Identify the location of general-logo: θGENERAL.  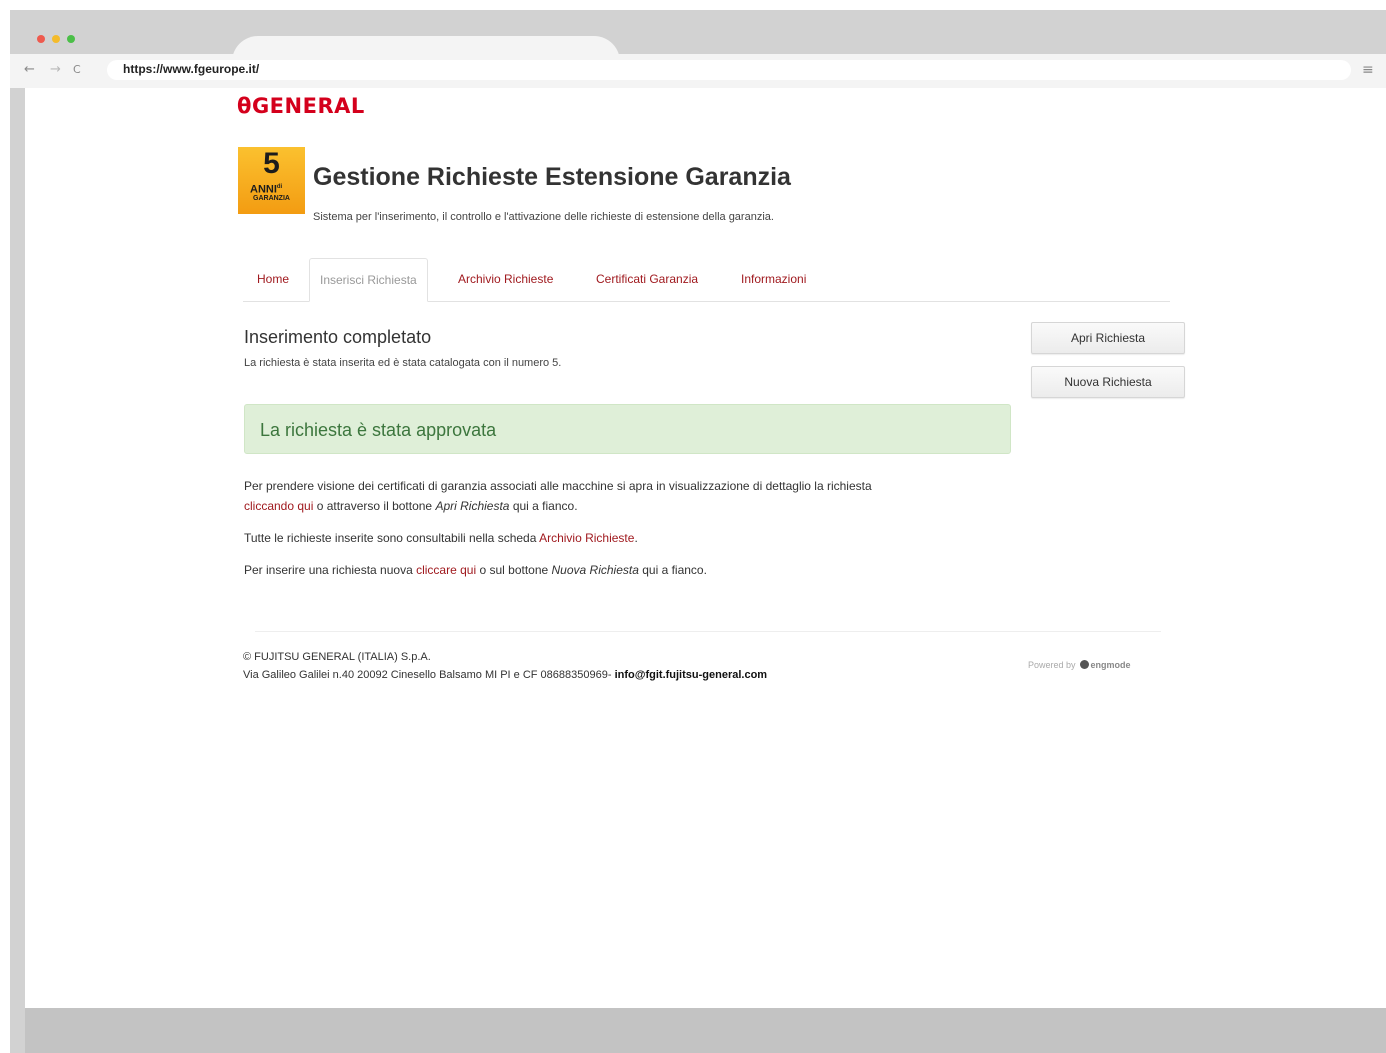
(301, 106).